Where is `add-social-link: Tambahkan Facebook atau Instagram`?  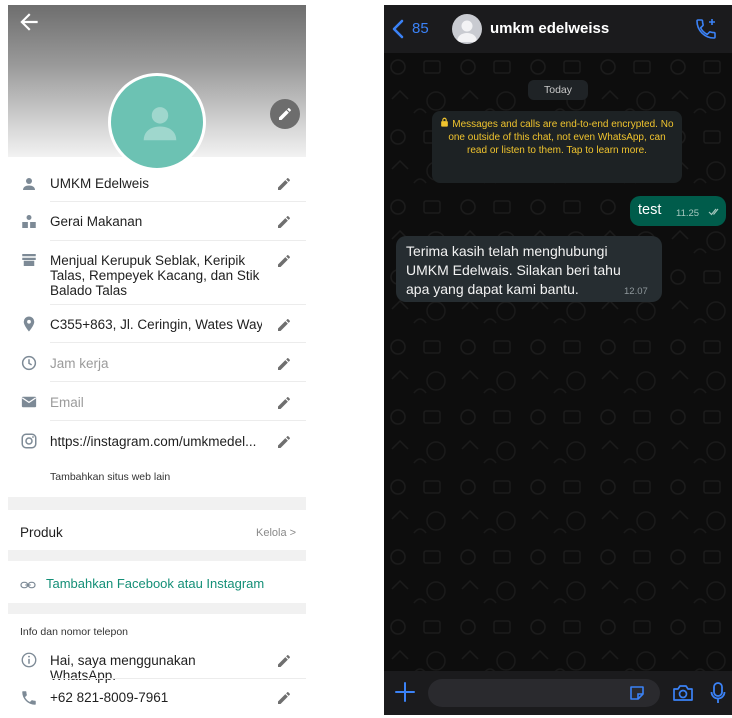 add-social-link: Tambahkan Facebook atau Instagram is located at coordinates (155, 583).